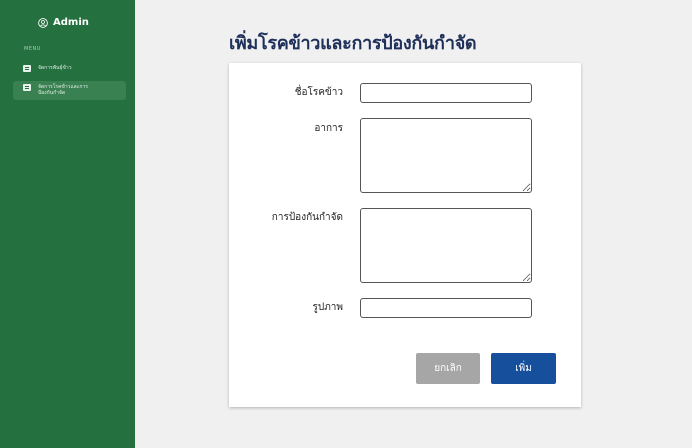 The width and height of the screenshot is (692, 448). Describe the element at coordinates (71, 22) in the screenshot. I see `brand-label: Admin` at that location.